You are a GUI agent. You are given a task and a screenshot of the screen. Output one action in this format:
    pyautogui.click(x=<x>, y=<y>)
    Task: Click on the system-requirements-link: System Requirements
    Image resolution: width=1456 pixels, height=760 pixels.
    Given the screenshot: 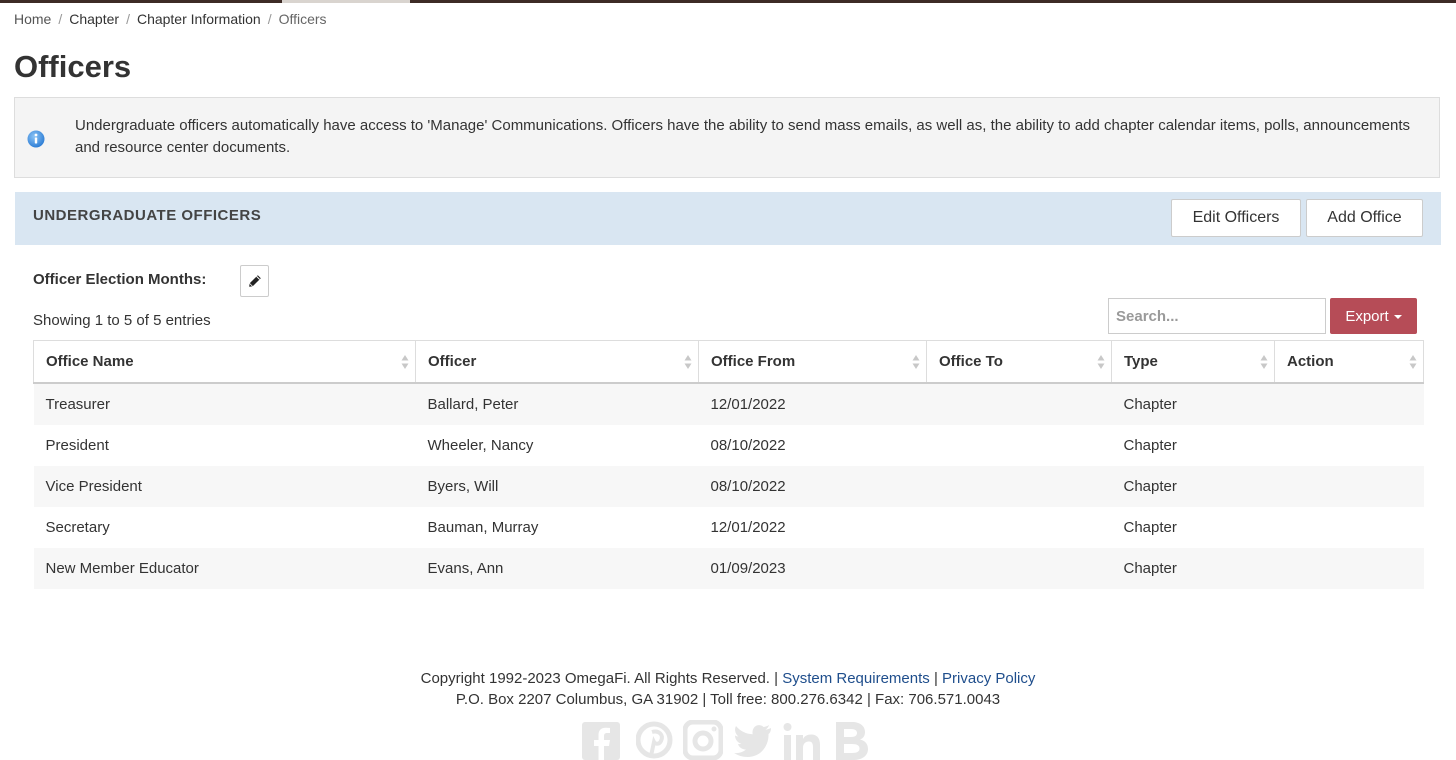 What is the action you would take?
    pyautogui.click(x=856, y=678)
    